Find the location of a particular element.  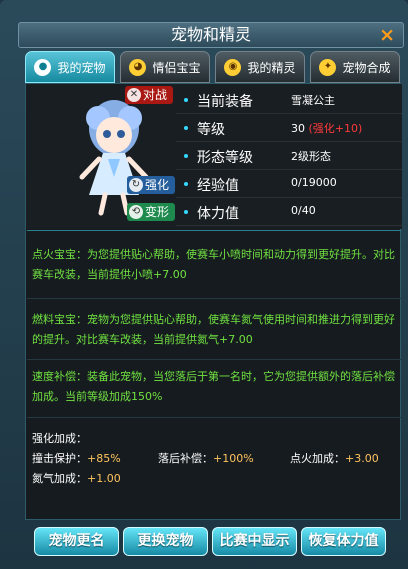

tab-bar: ● 我的宠物 ◕ 情侣宝宝 ◉ 我的精灵 ✦ 宠物合成 is located at coordinates (213, 67).